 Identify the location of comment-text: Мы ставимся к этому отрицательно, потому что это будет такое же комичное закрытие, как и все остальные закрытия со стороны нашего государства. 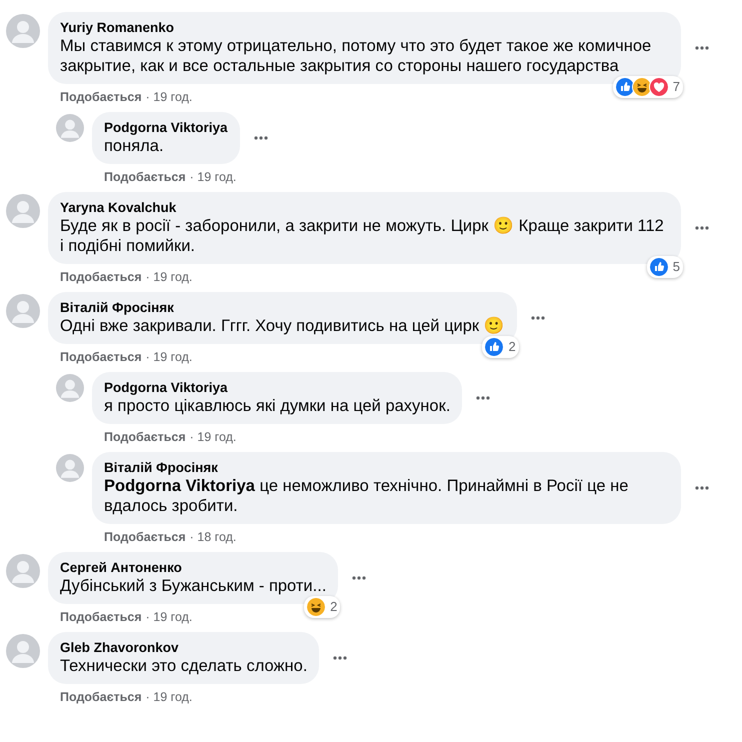
(356, 56).